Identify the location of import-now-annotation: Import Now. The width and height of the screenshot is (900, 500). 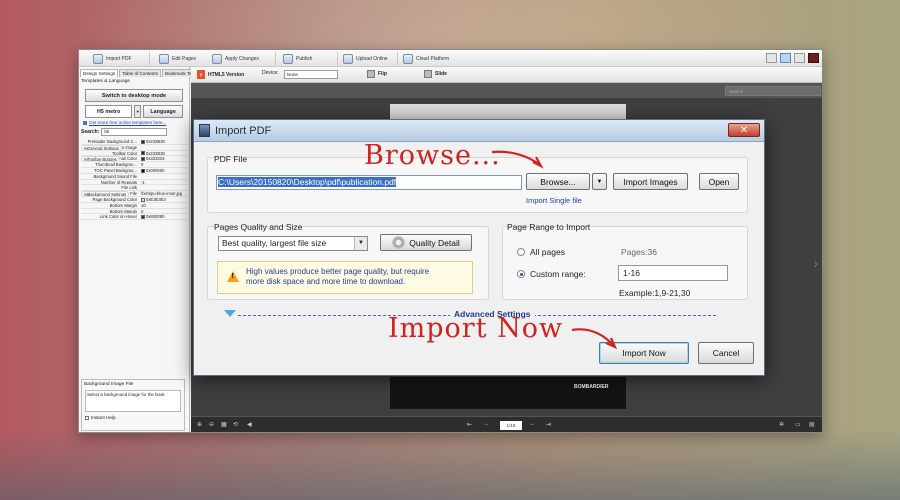
(476, 328).